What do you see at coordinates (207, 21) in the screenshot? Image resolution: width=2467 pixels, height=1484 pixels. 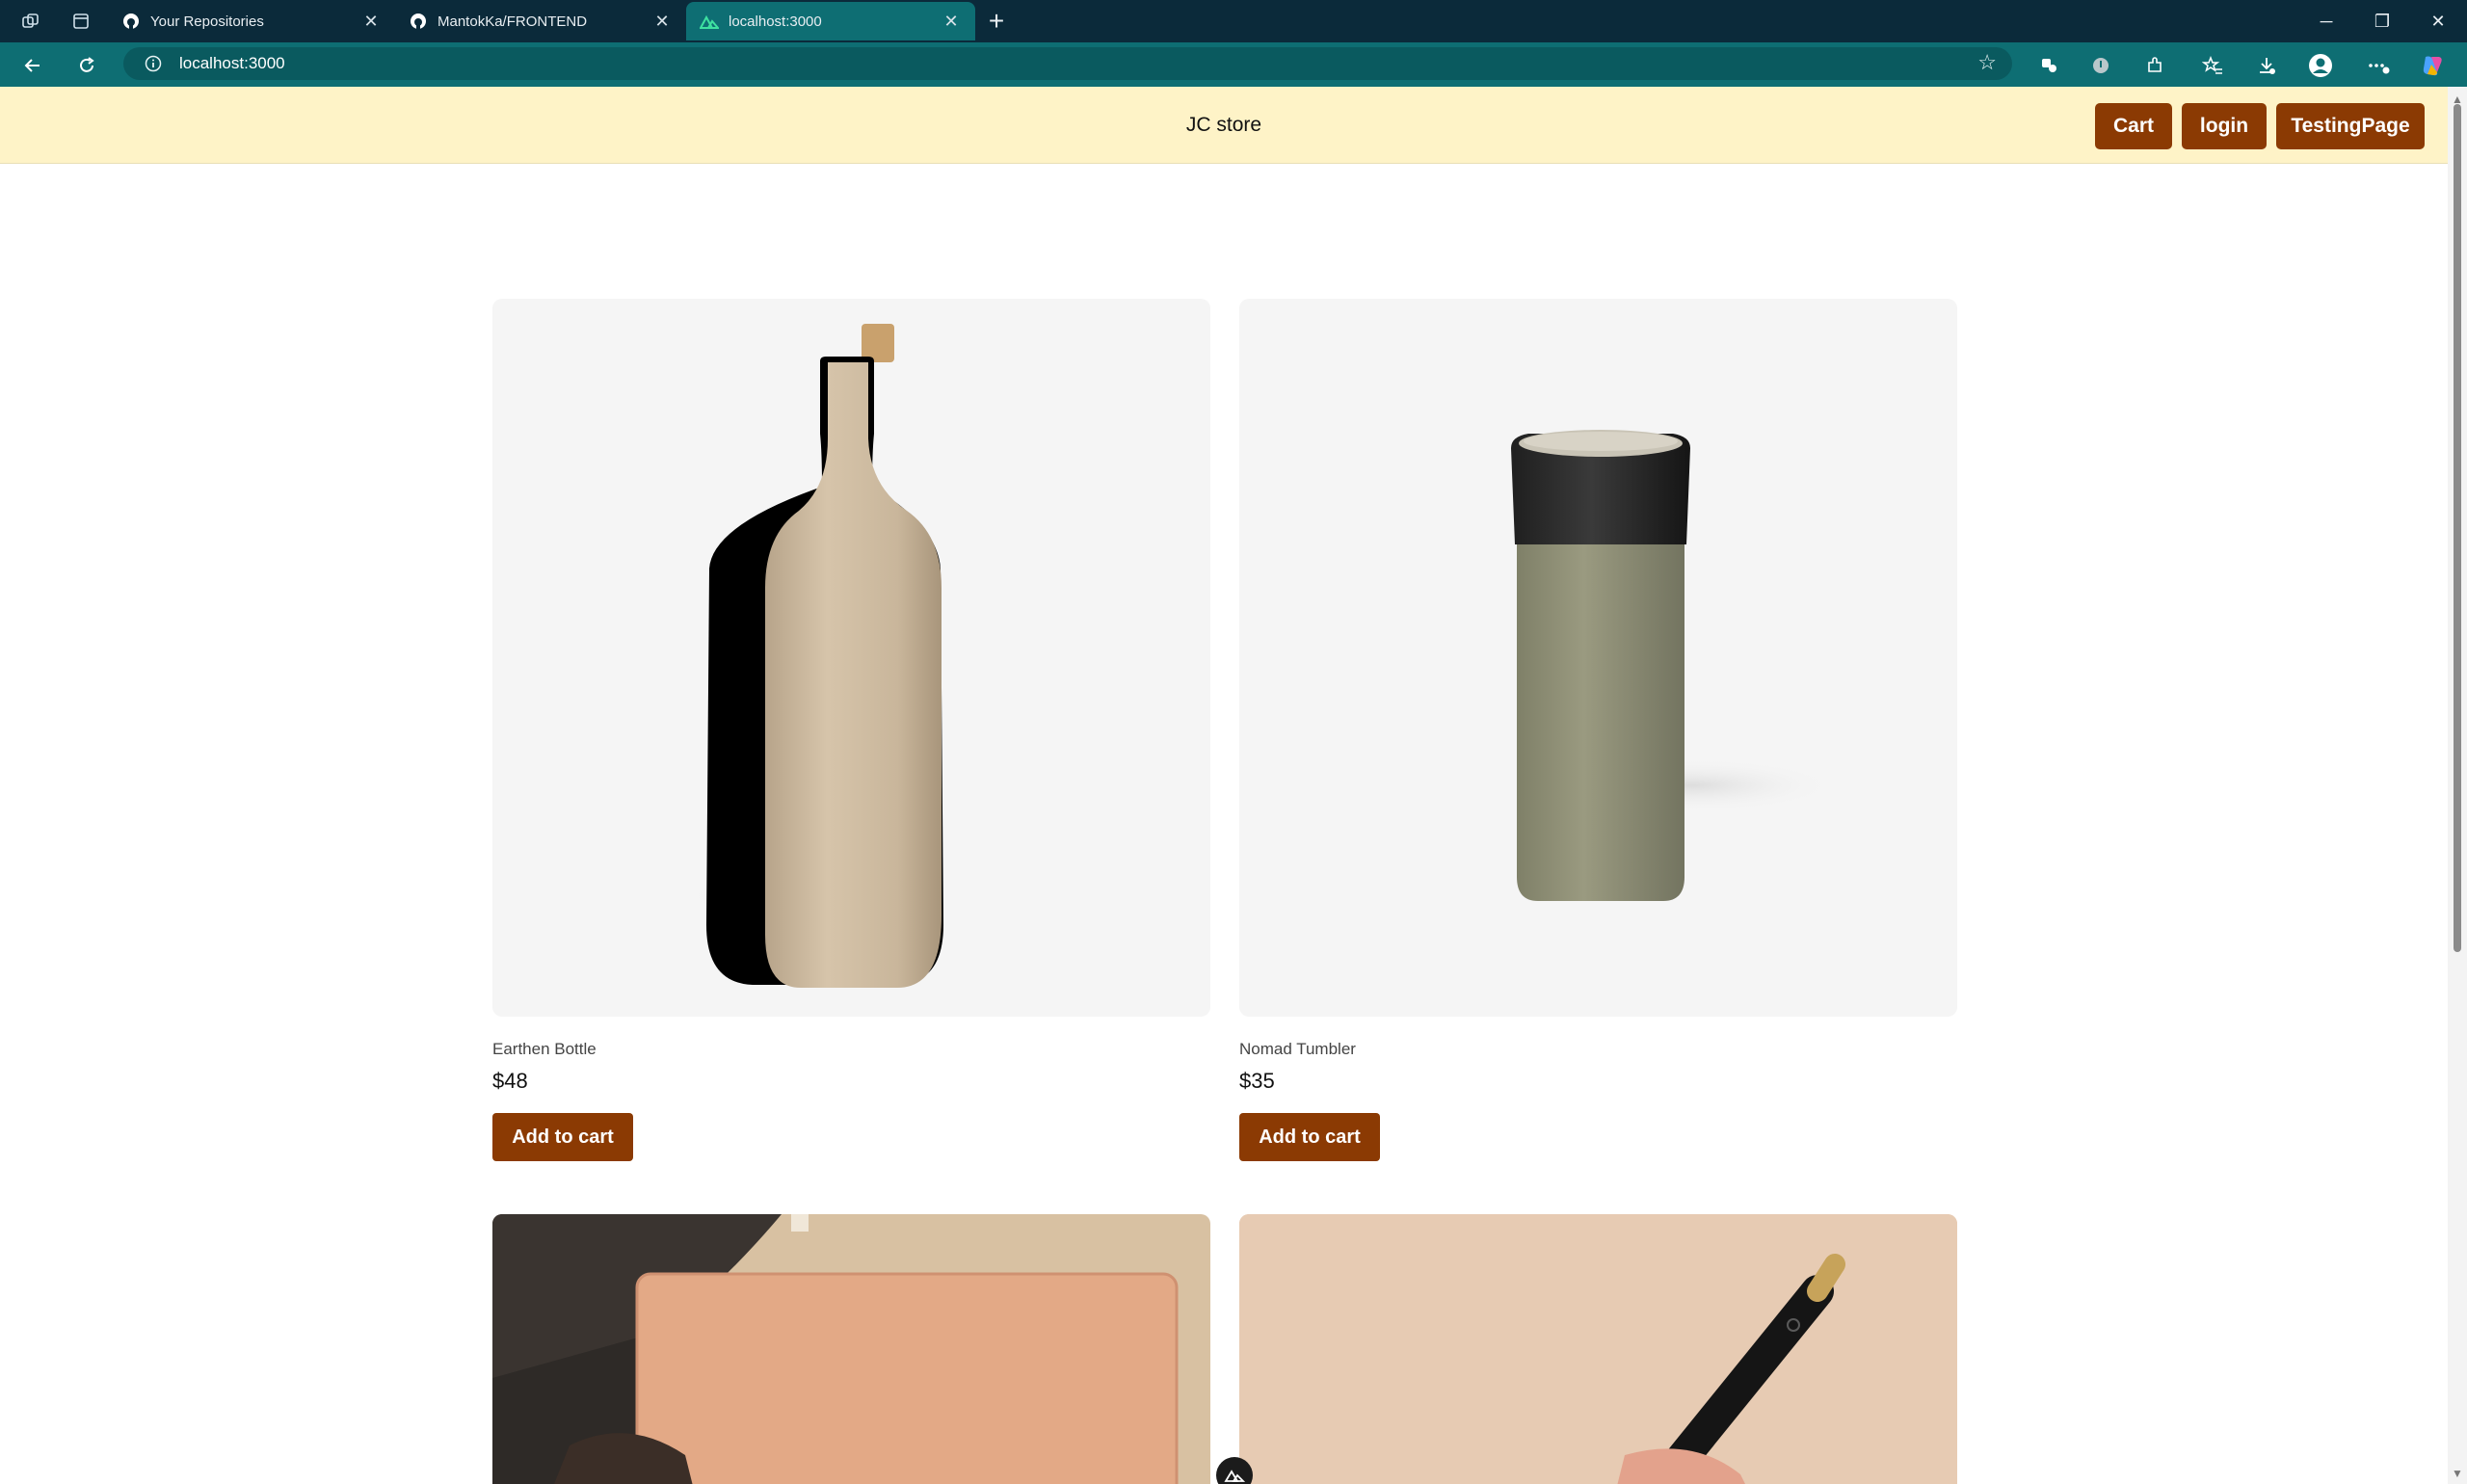 I see `tab-title: Your Repositories` at bounding box center [207, 21].